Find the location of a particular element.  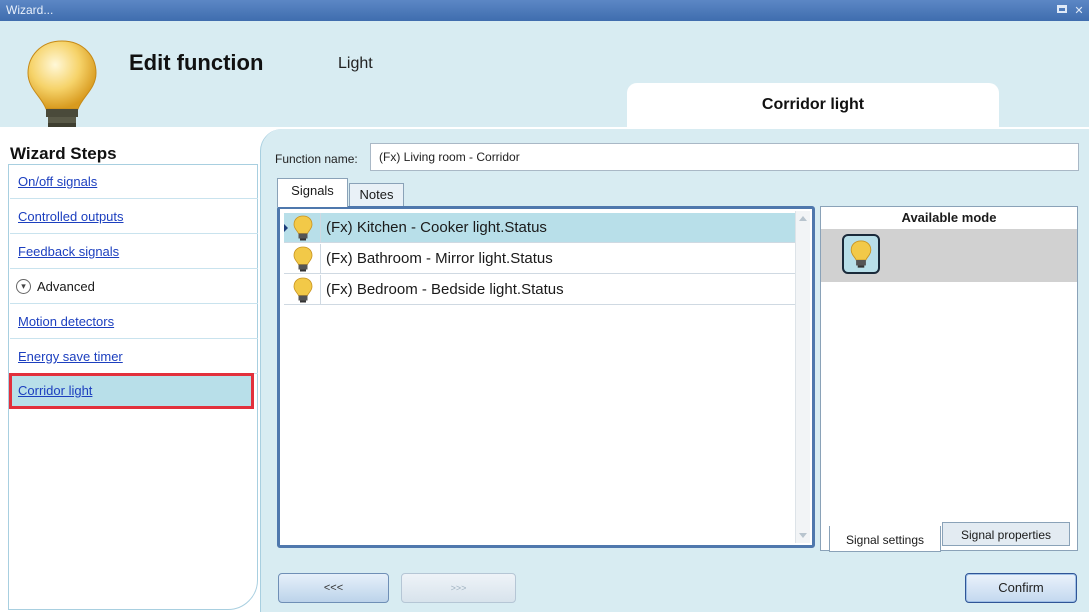

maximize-icon is located at coordinates (1063, 10).